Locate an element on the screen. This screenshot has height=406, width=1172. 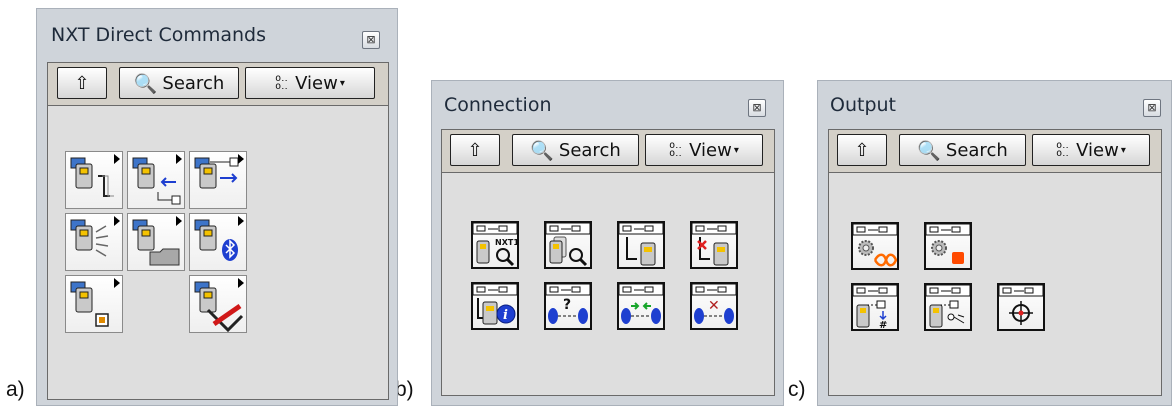
query-mark: ? is located at coordinates (567, 305).